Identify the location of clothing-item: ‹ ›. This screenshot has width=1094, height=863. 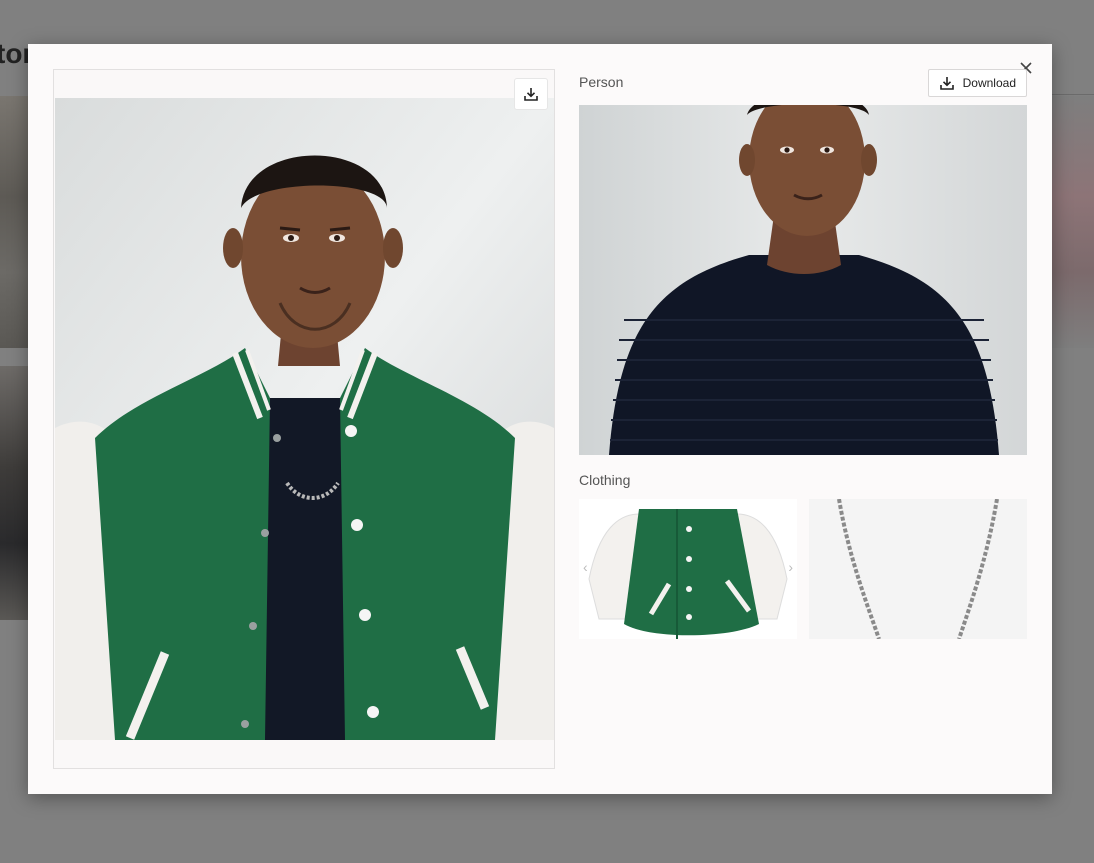
(688, 569).